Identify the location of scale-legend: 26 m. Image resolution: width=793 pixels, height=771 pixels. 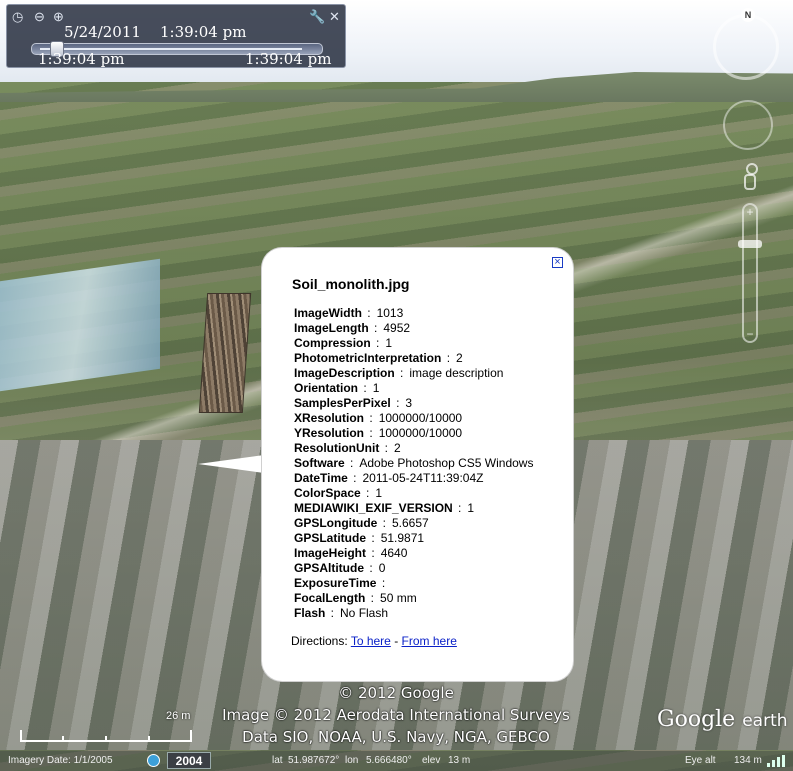
(110, 729).